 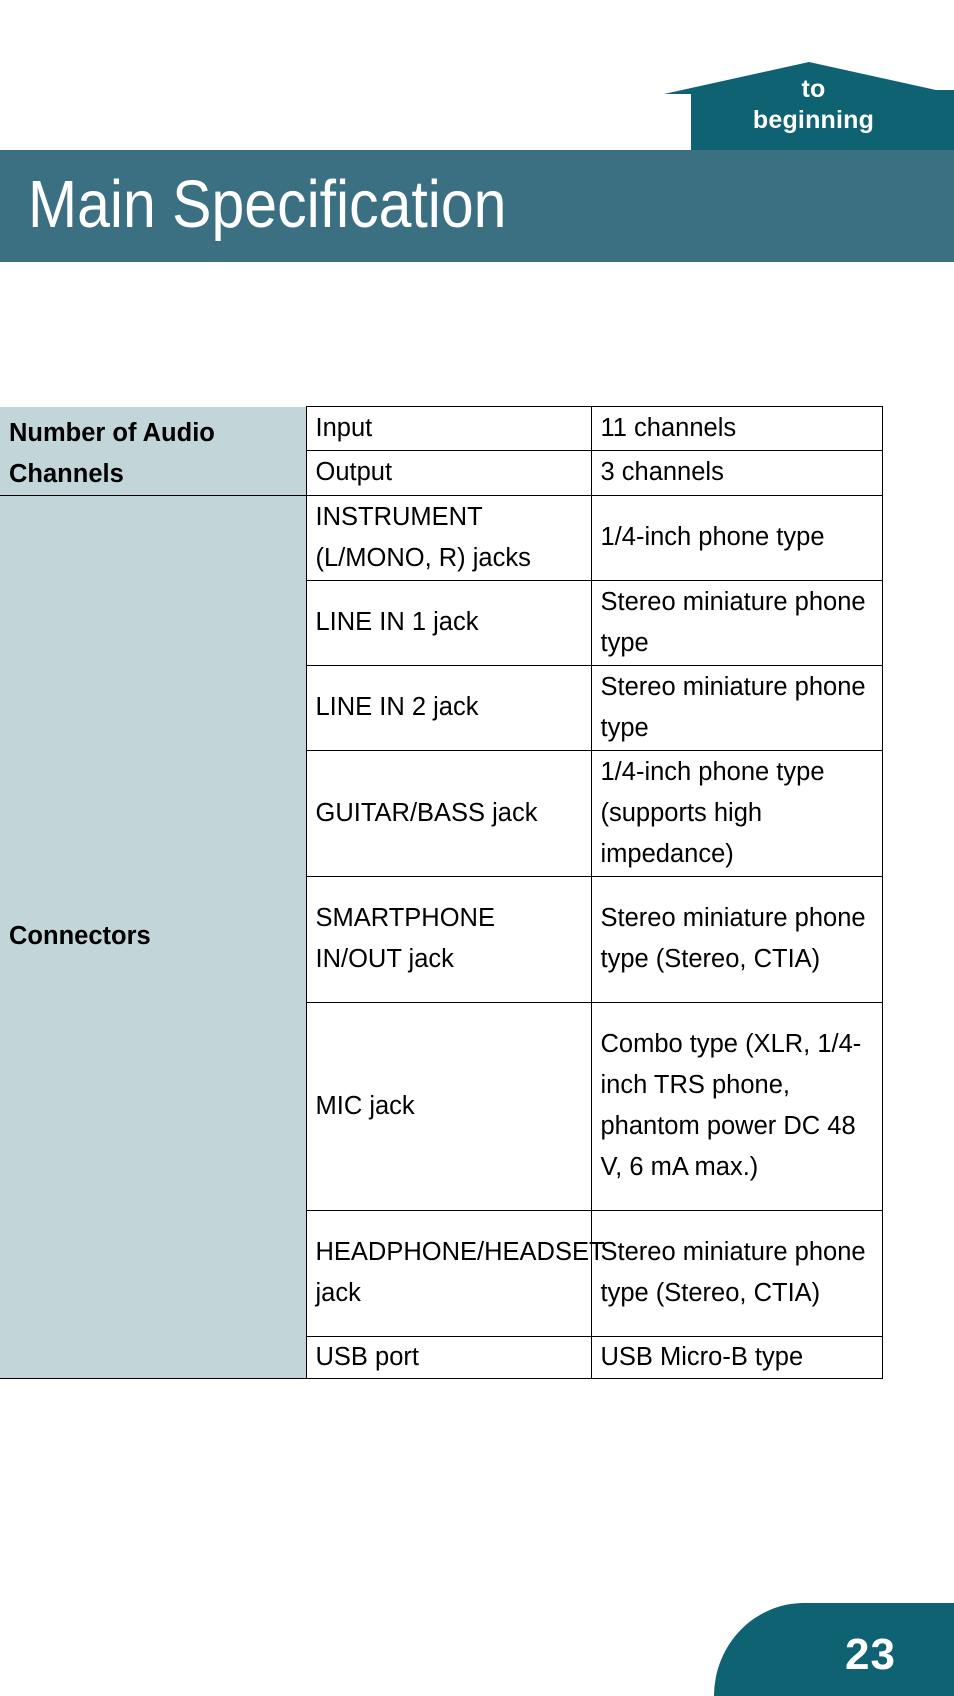 What do you see at coordinates (813, 89) in the screenshot?
I see `home-button-label-line1: to` at bounding box center [813, 89].